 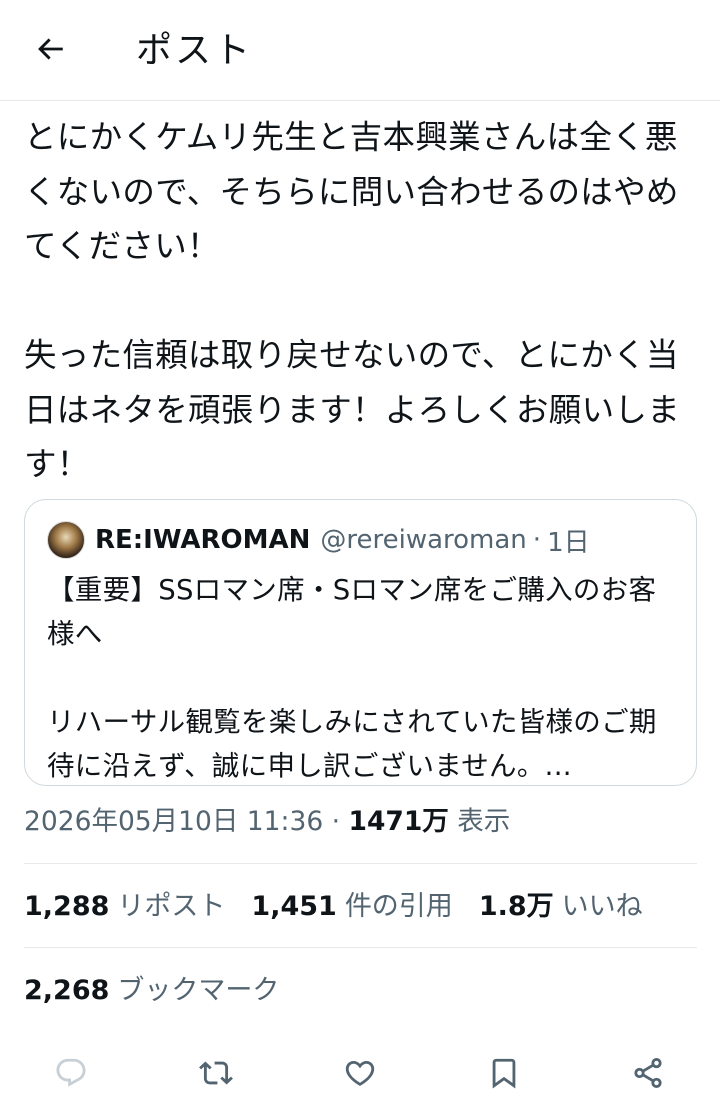 I want to click on repost-label: リポスト, so click(x=171, y=906).